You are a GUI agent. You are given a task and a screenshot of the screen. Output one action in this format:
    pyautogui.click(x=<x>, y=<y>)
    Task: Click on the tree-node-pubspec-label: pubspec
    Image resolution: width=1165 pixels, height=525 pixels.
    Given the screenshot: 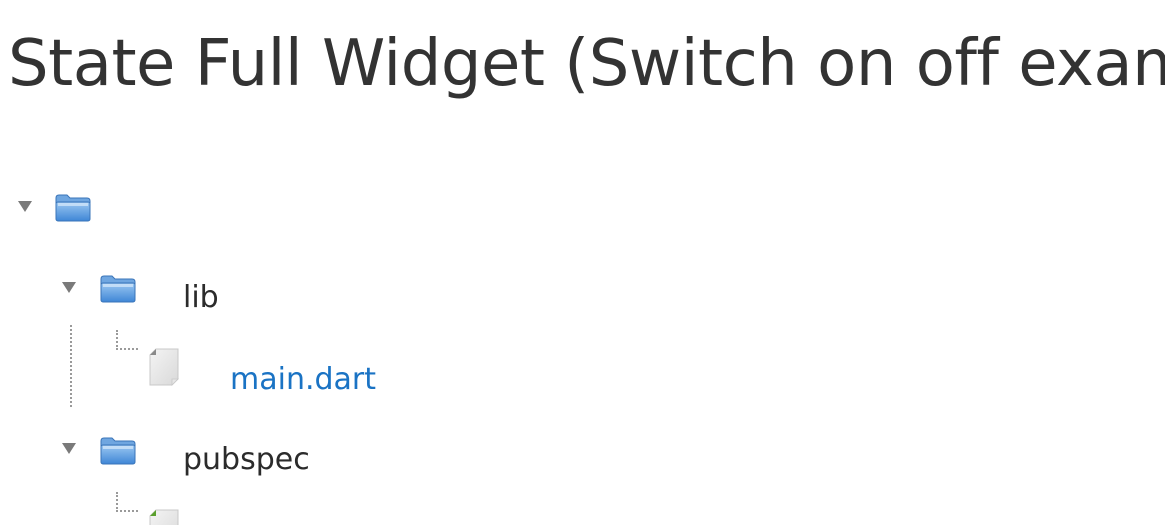 What is the action you would take?
    pyautogui.click(x=246, y=459)
    